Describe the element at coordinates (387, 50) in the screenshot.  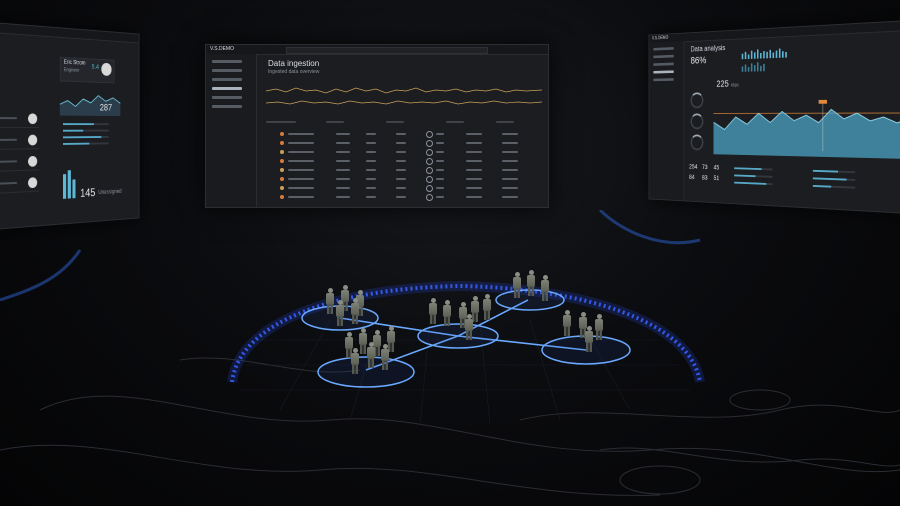
I see `center-search-box` at that location.